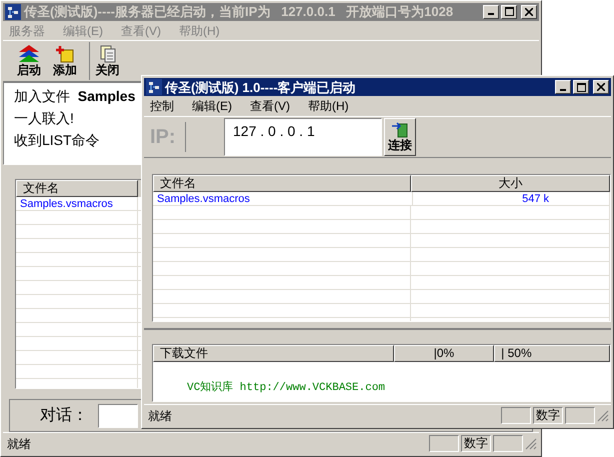  I want to click on column-header: | 50%, so click(552, 353).